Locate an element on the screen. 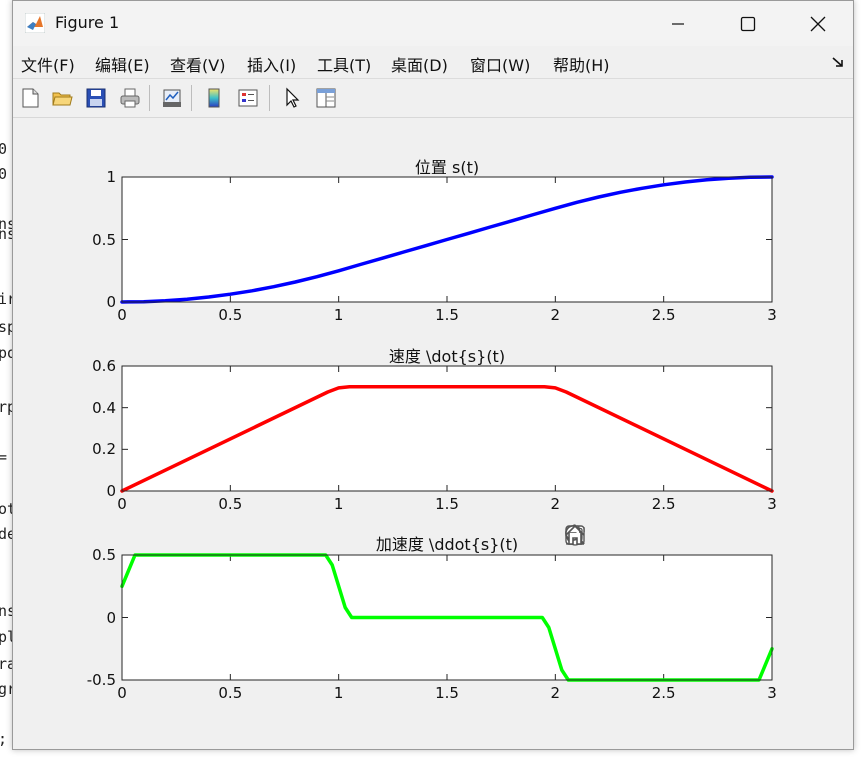  pan-button is located at coordinates (622, 537).